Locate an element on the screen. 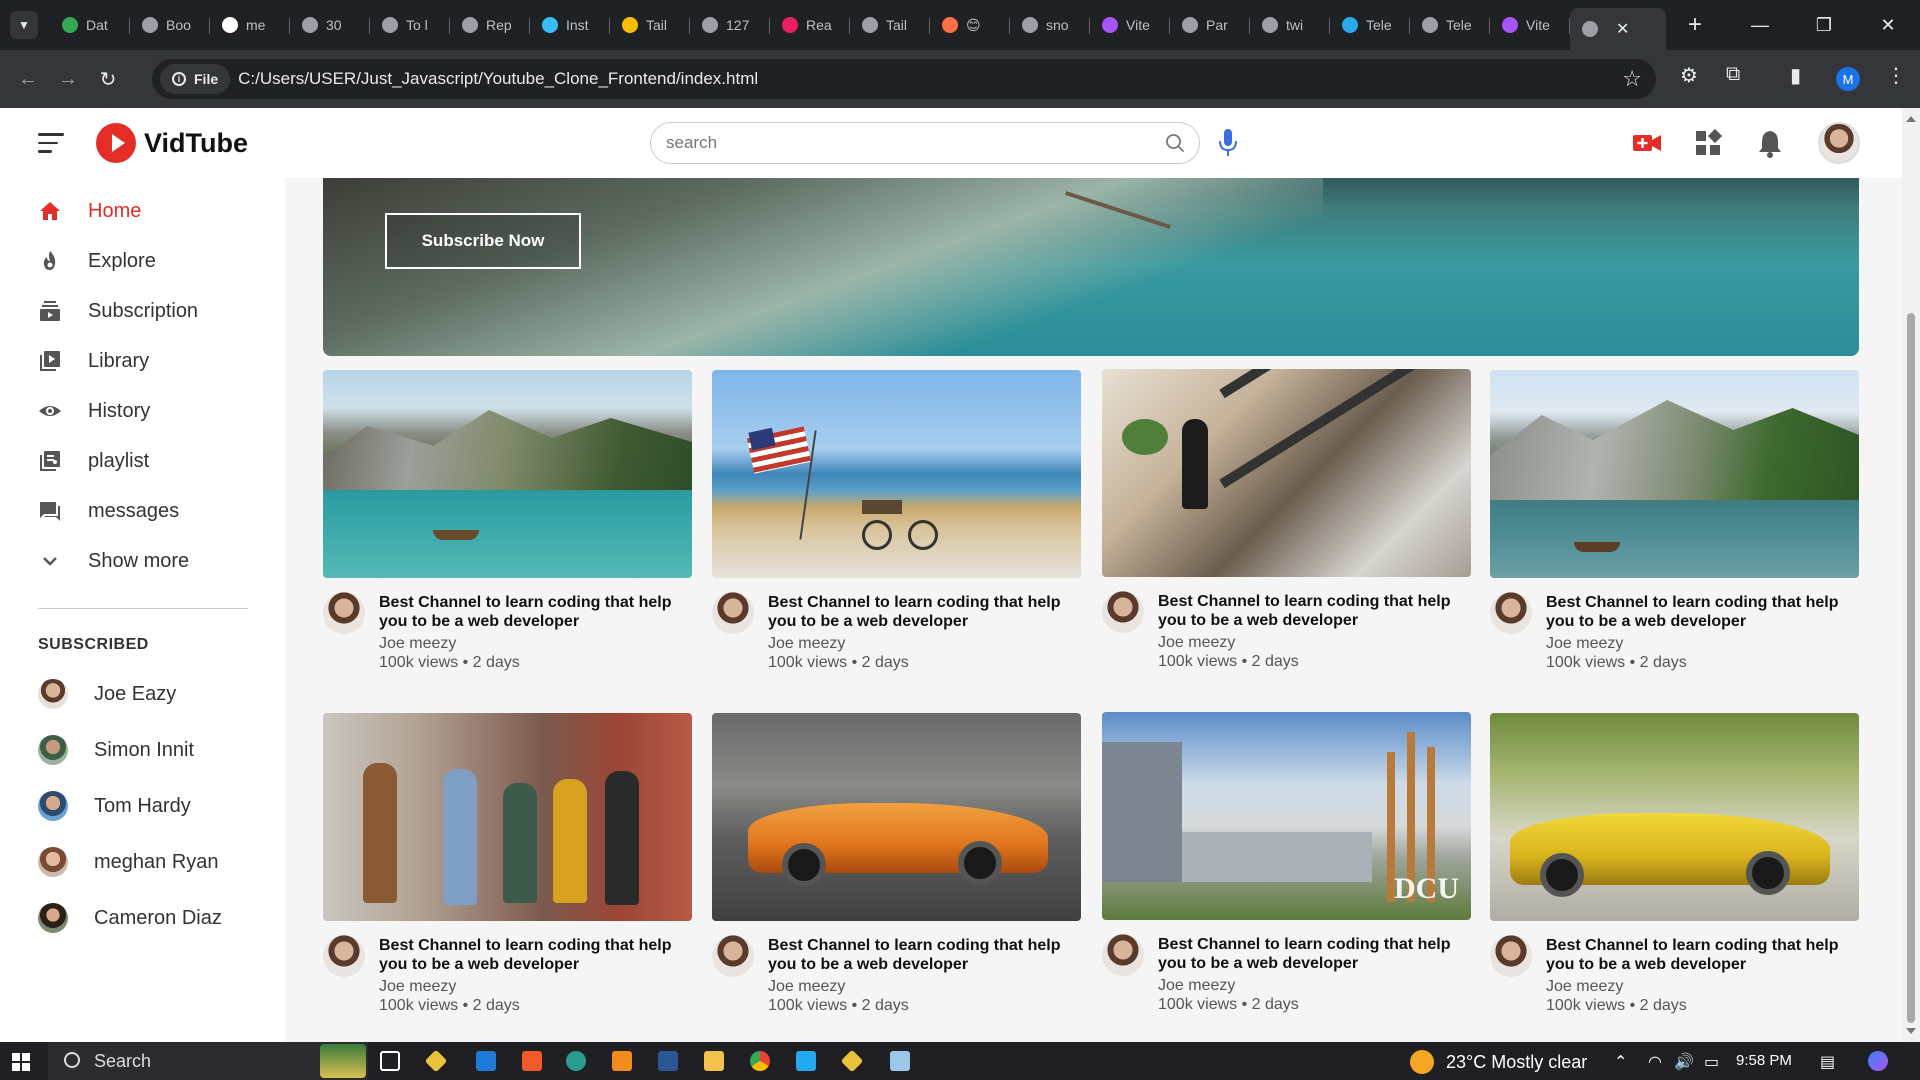  notification-icon: ▤ is located at coordinates (1827, 1062).